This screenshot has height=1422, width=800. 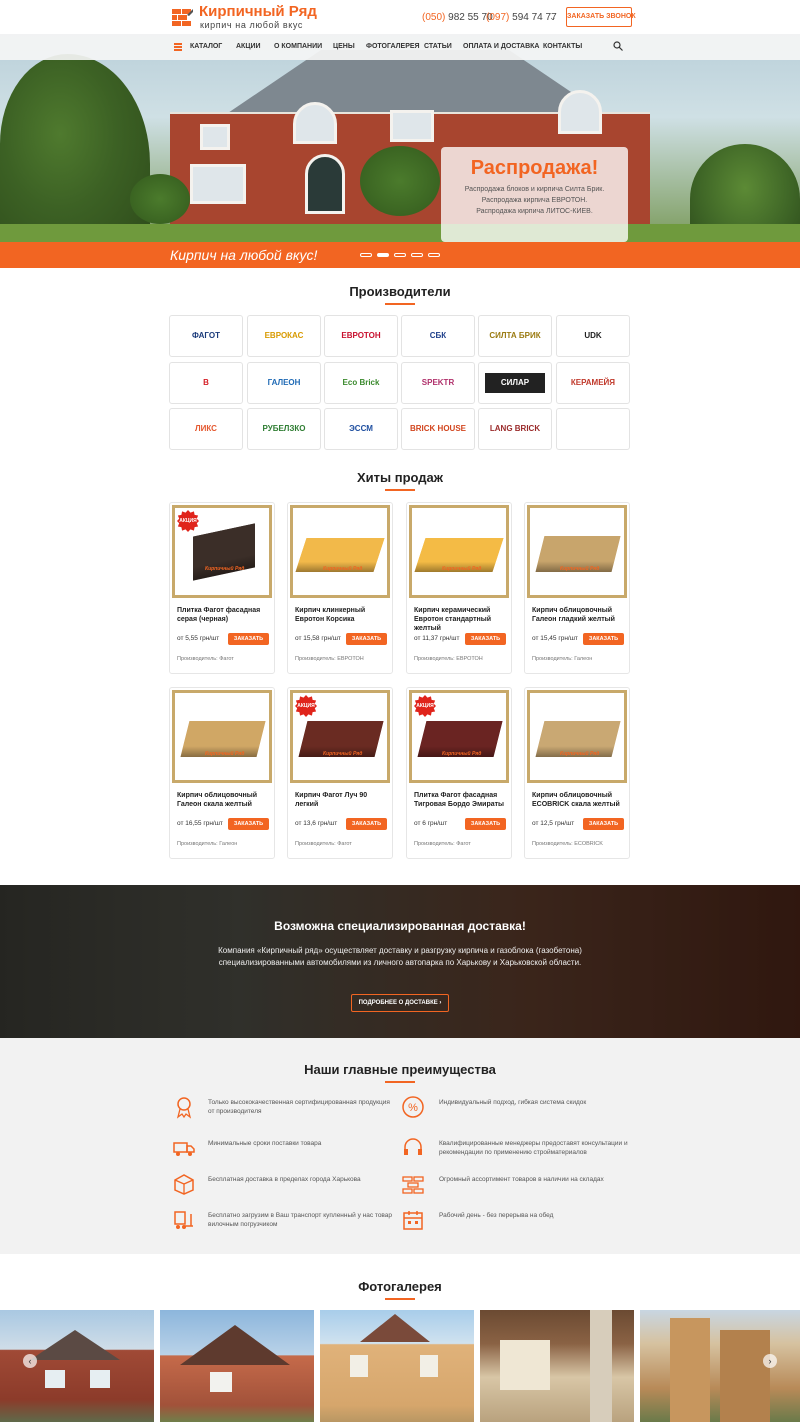 I want to click on box-icon, so click(x=184, y=1184).